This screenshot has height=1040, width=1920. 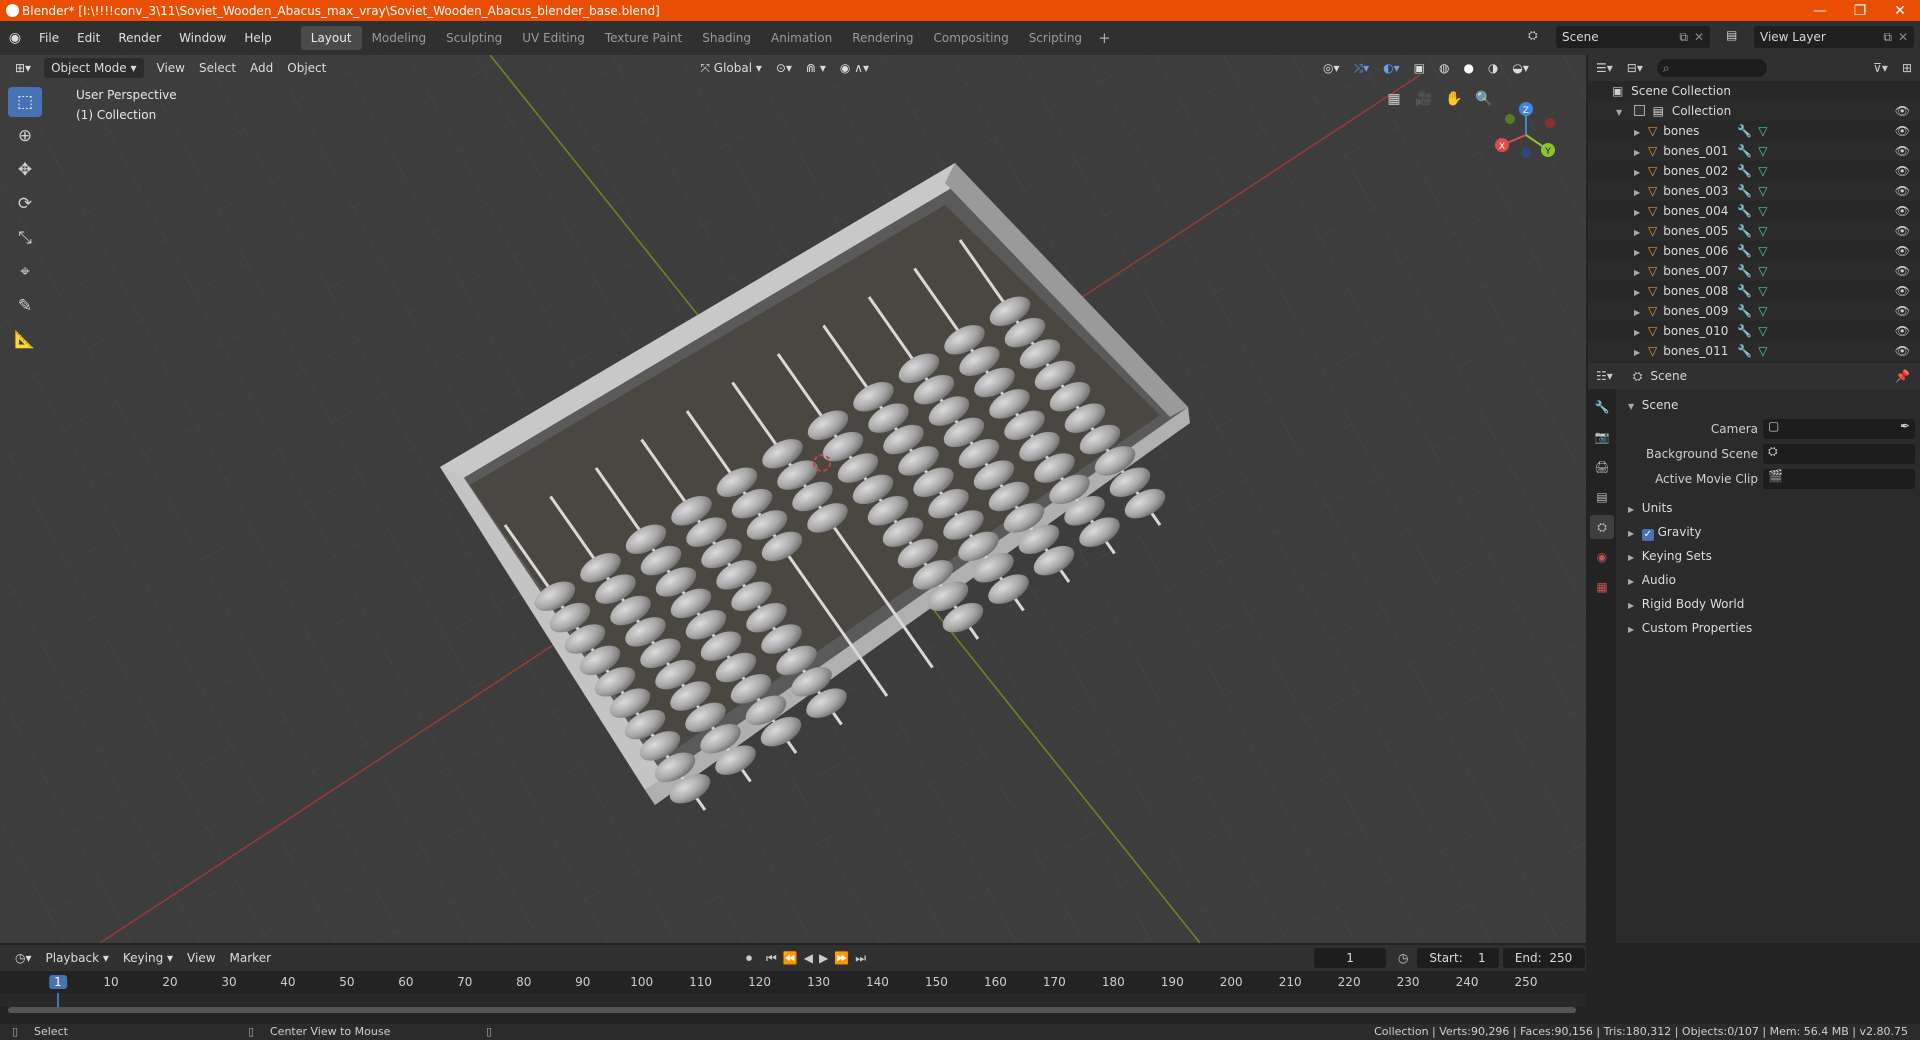 I want to click on tab-texture-paint: Texture Paint, so click(x=643, y=38).